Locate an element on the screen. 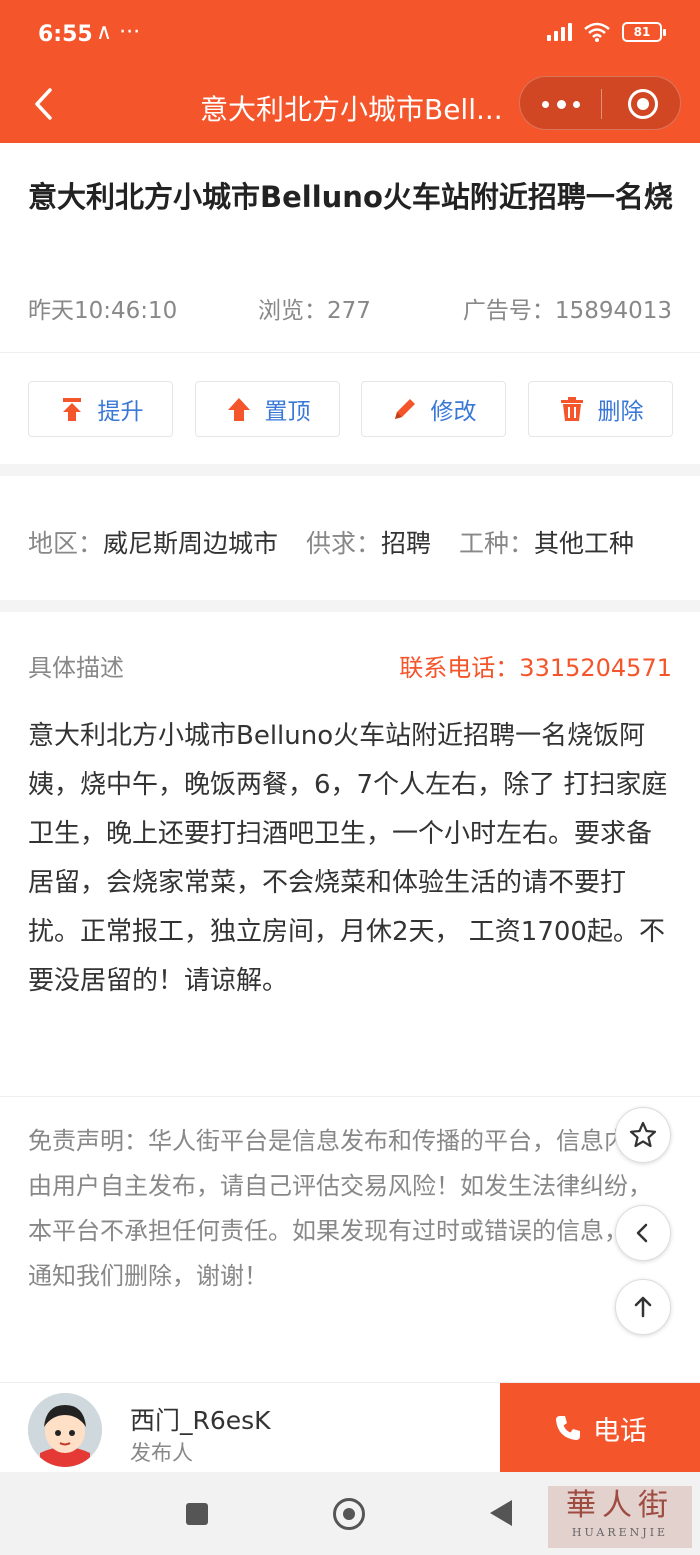 The image size is (700, 1555). scroll-top-button is located at coordinates (643, 1307).